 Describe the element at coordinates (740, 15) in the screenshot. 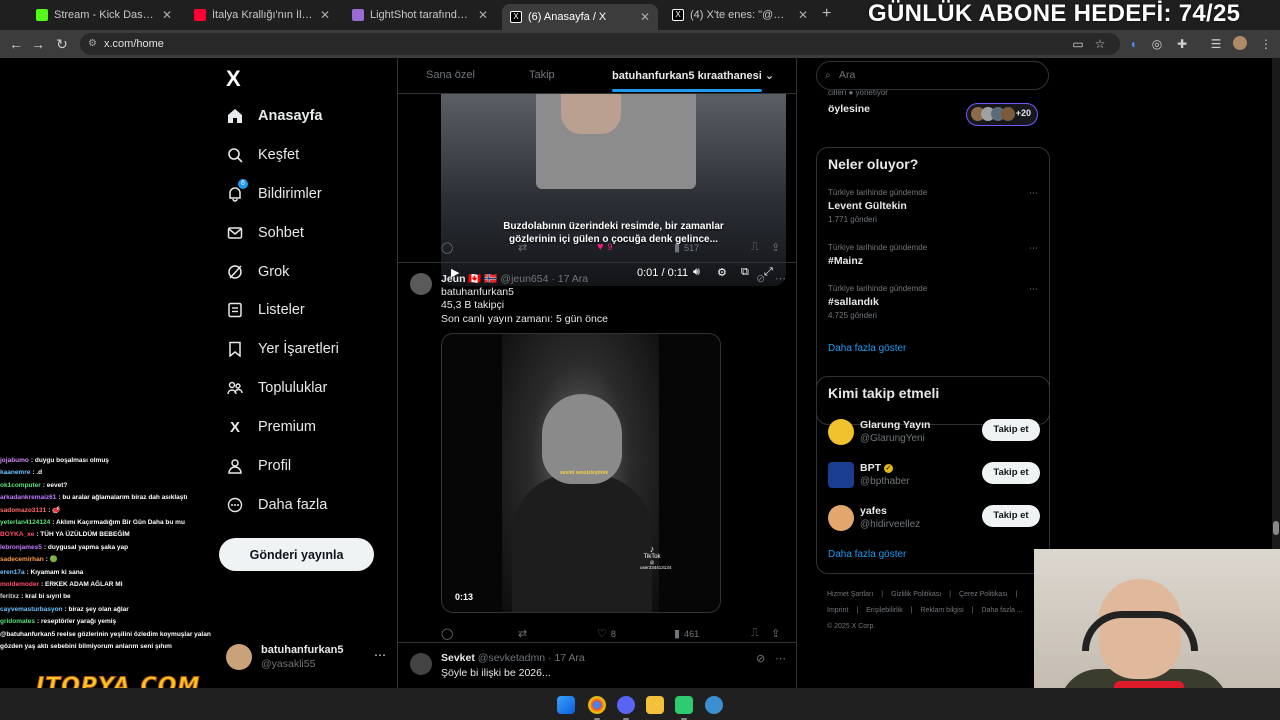

I see `browser-tab-x-enes: X (4) X'te enes: "@mutantsertac h ✕` at that location.